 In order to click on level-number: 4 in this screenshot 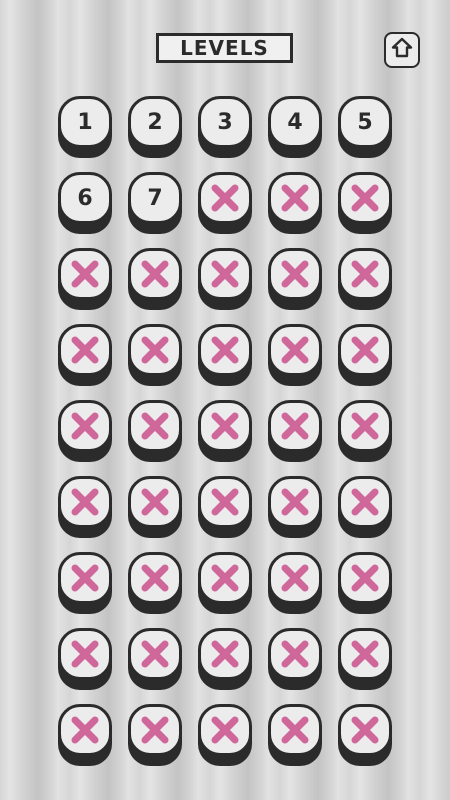, I will do `click(295, 122)`.